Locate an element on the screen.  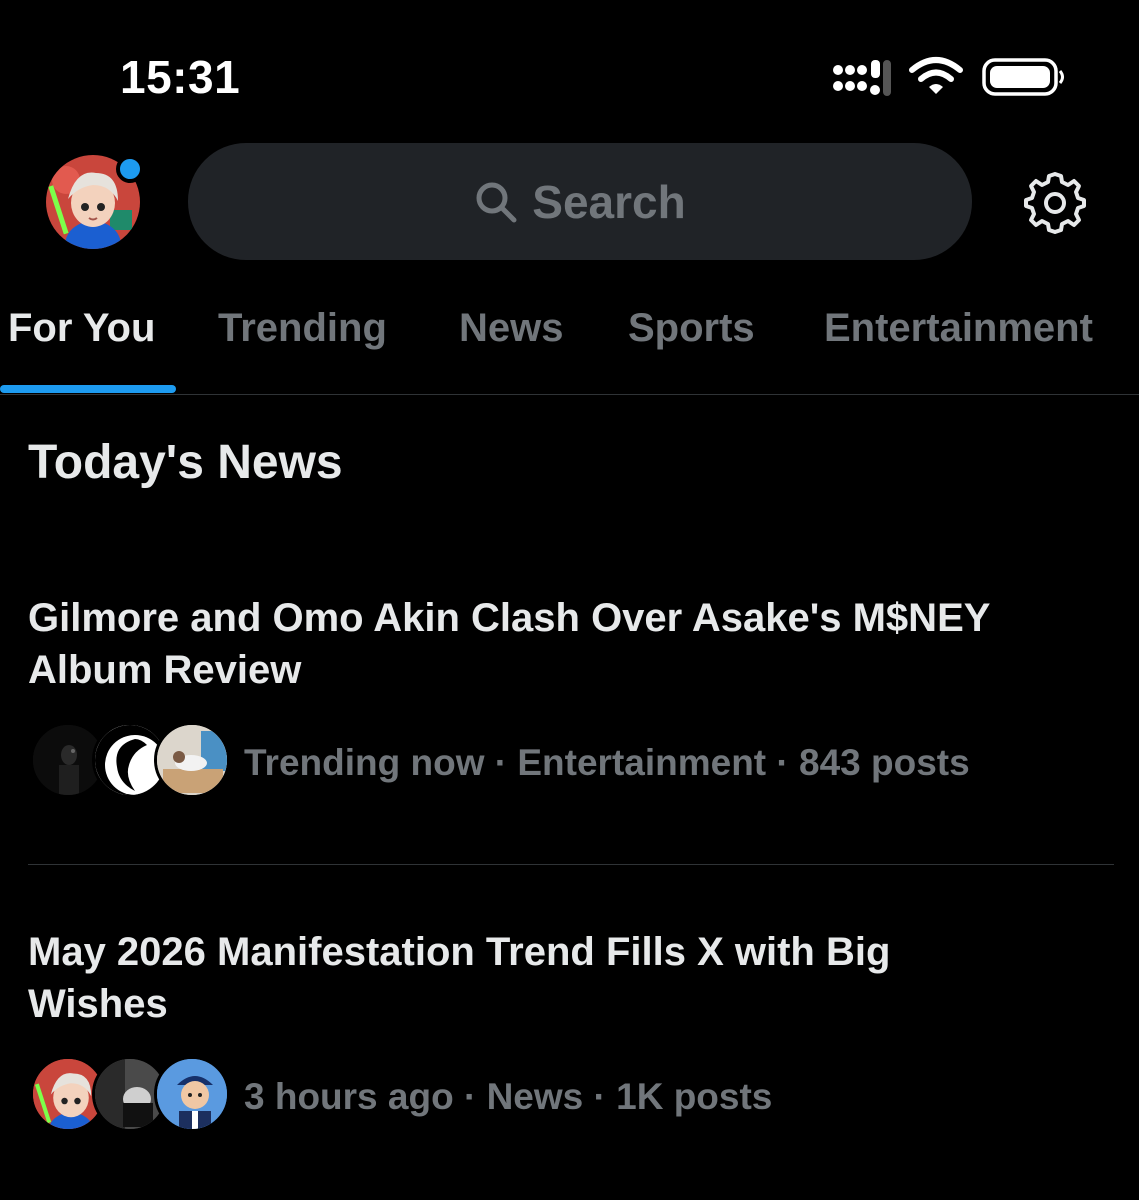
tab-news: News is located at coordinates (511, 328).